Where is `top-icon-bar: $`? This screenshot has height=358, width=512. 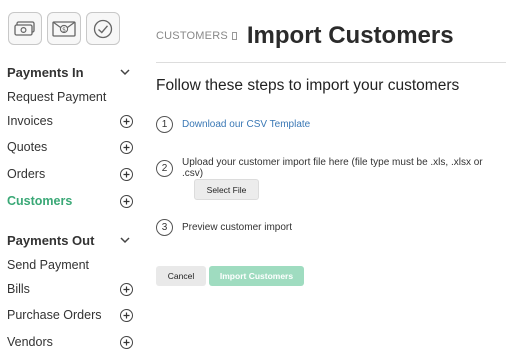
top-icon-bar: $ is located at coordinates (64, 28).